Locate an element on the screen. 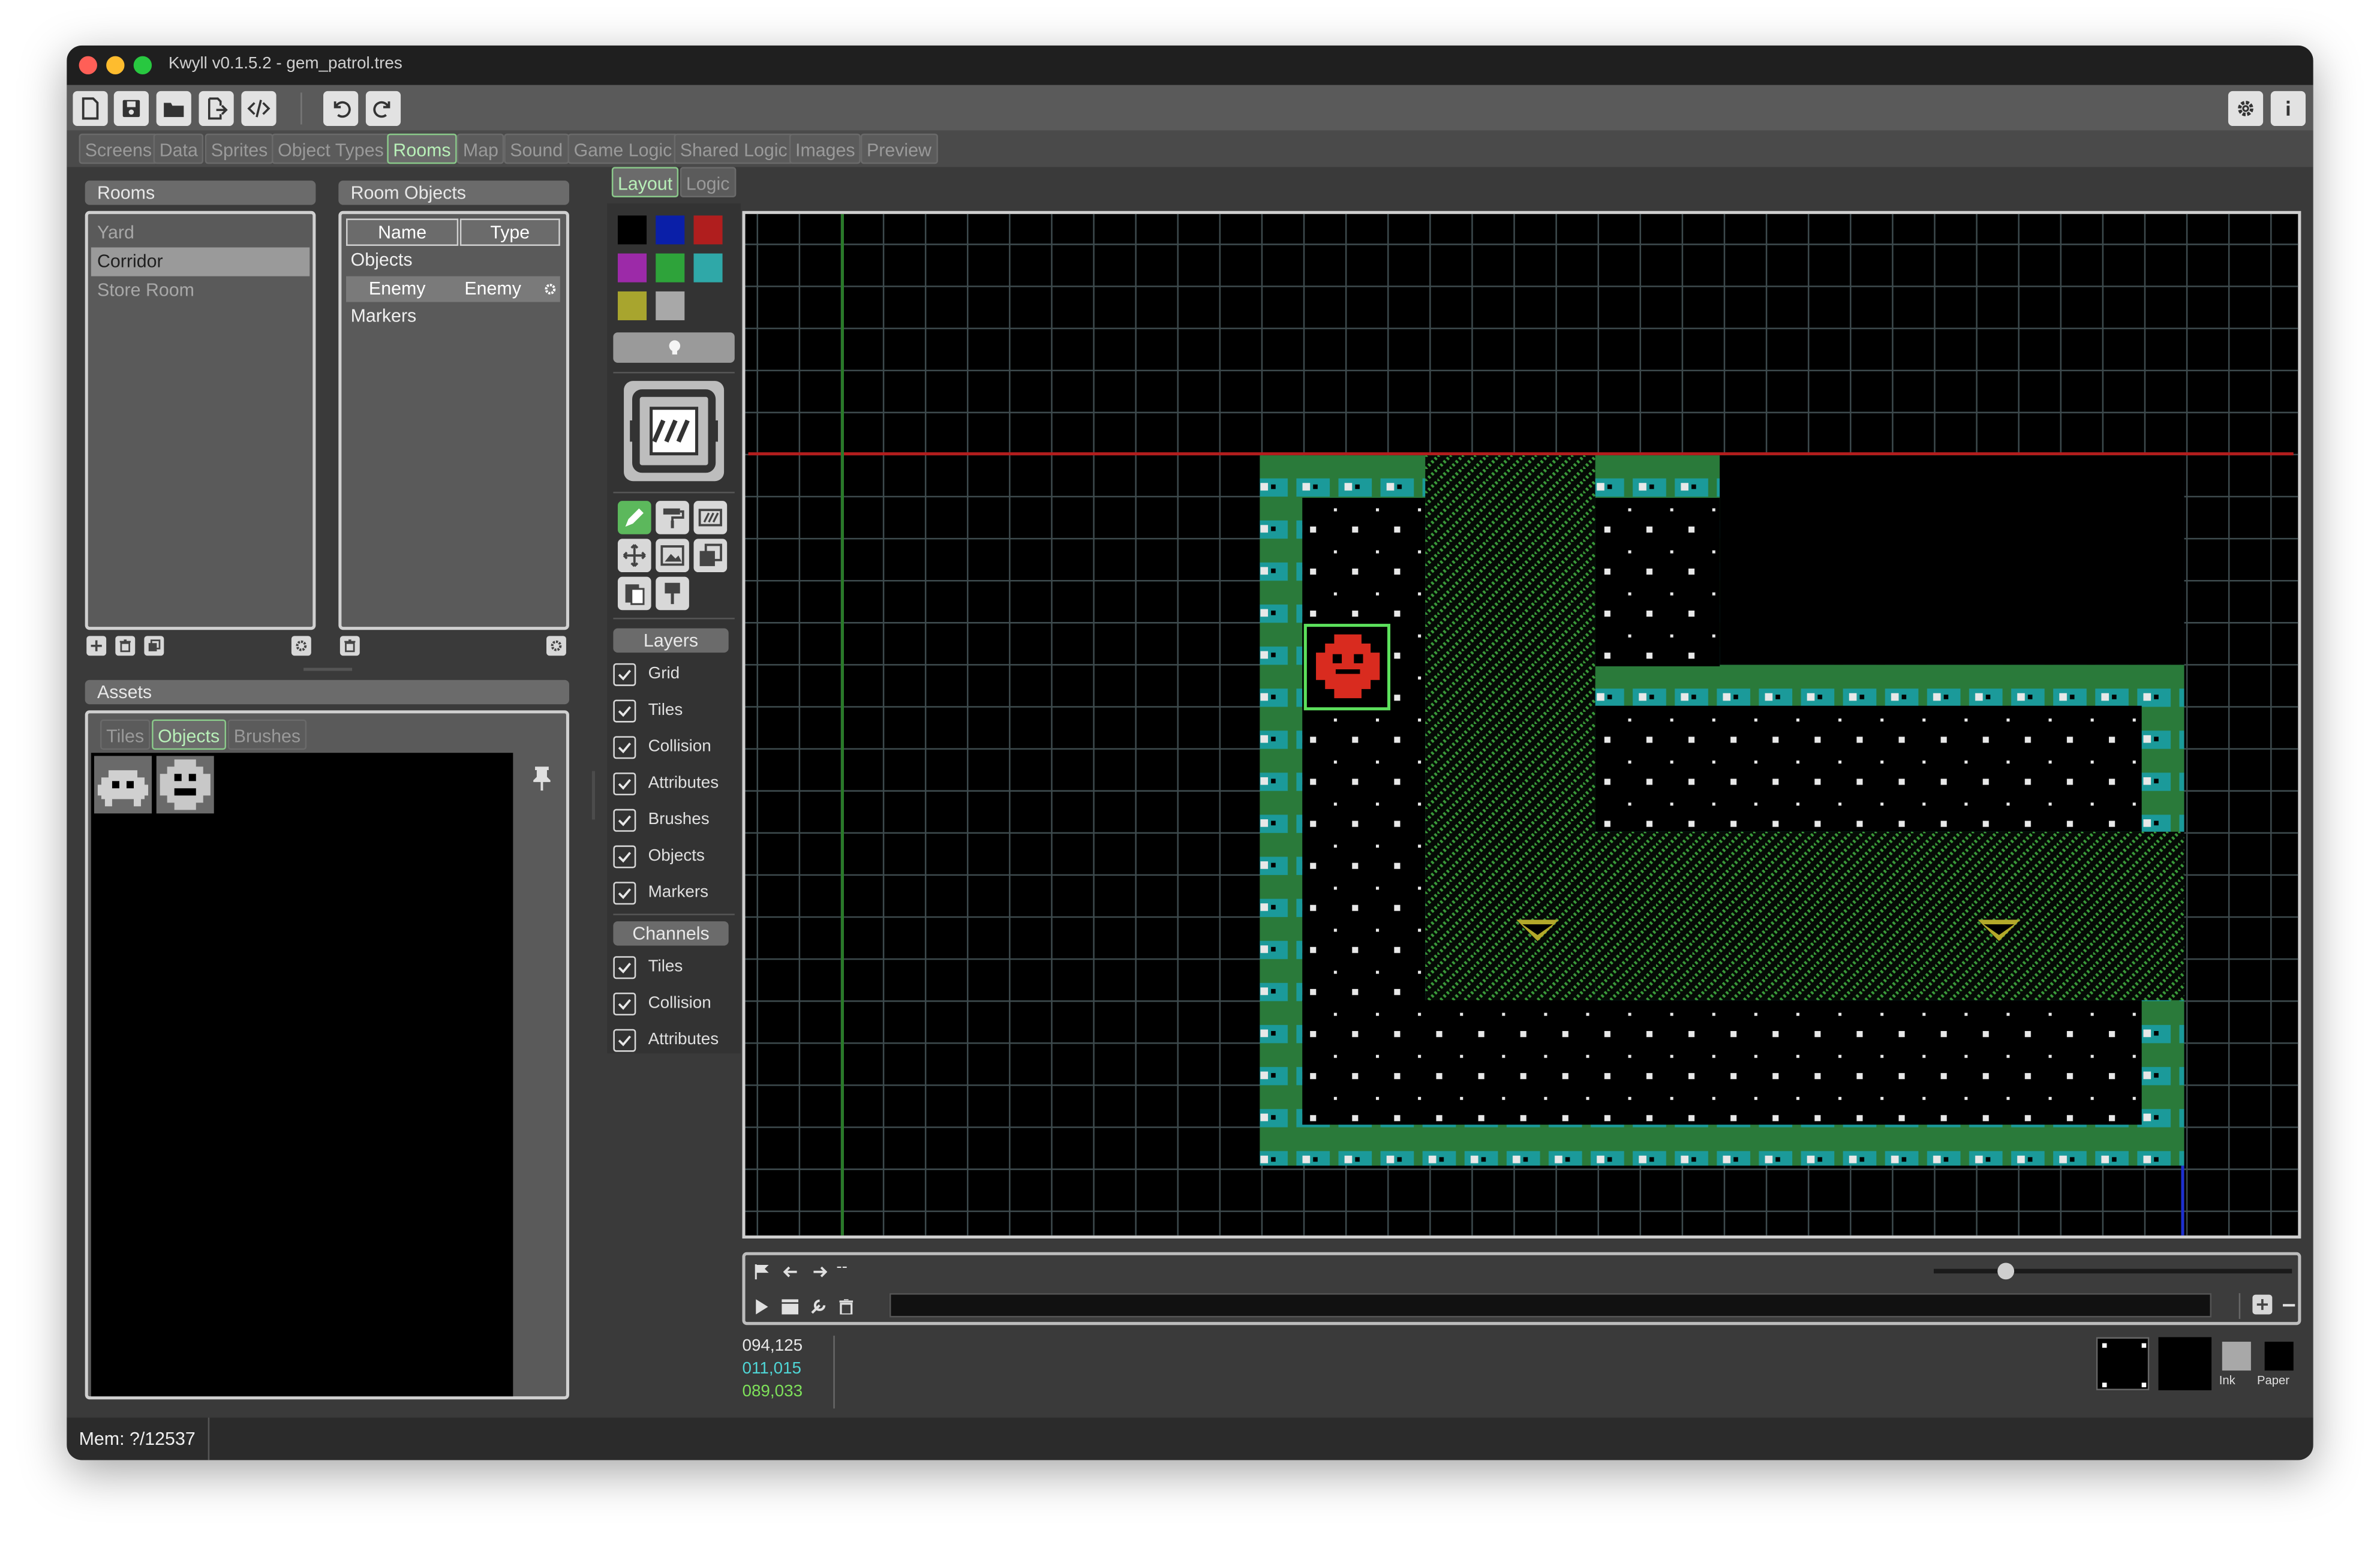 The image size is (2380, 1548). channel-collision-toggle: Collision is located at coordinates (672, 1004).